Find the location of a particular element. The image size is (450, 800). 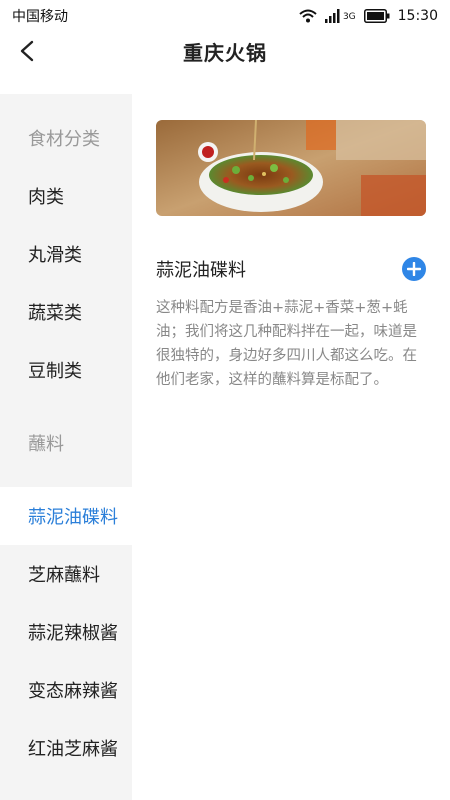

status-icons: 3G 15:30 is located at coordinates (368, 16).